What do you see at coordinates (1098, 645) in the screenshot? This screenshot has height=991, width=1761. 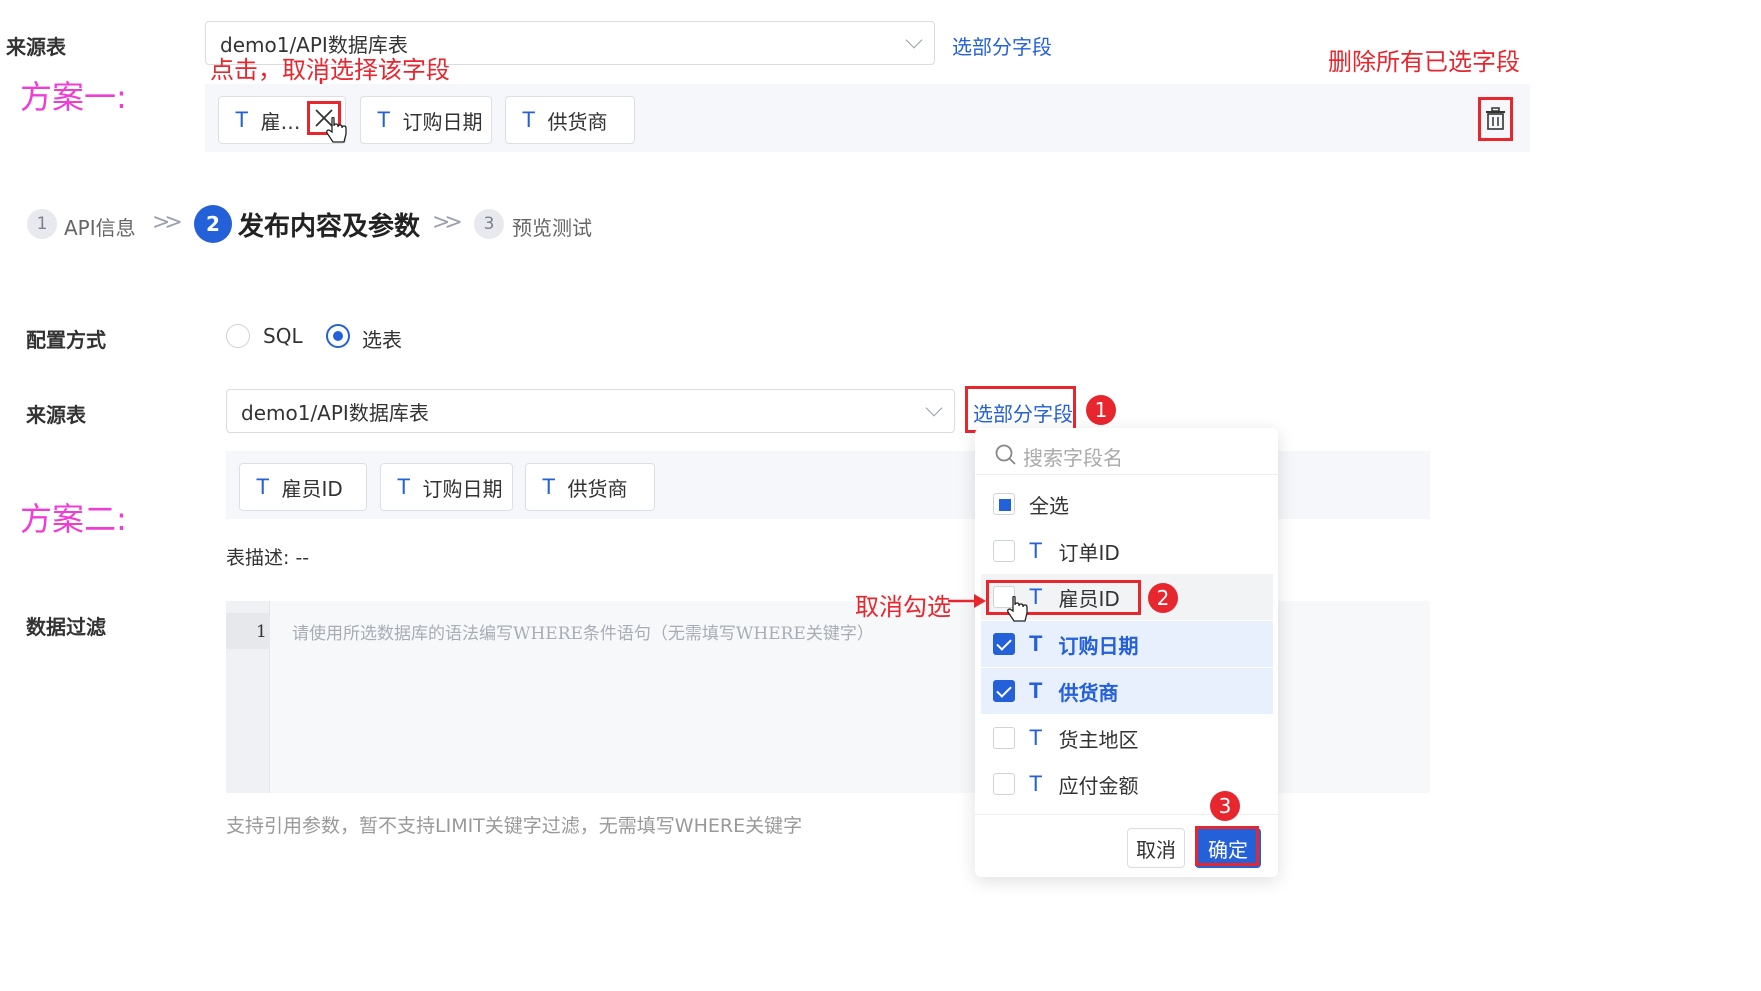 I see `field-option-label: 订购日期` at bounding box center [1098, 645].